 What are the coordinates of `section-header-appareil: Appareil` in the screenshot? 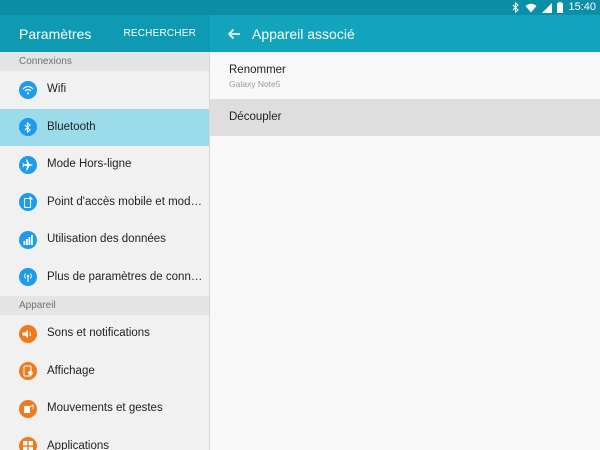 It's located at (104, 305).